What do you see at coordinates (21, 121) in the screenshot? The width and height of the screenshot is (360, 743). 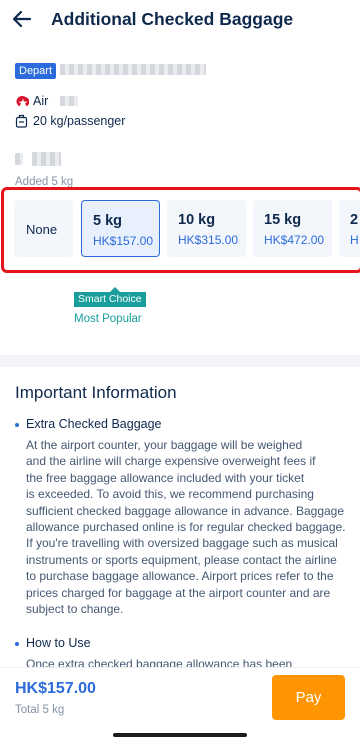 I see `baggage-icon` at bounding box center [21, 121].